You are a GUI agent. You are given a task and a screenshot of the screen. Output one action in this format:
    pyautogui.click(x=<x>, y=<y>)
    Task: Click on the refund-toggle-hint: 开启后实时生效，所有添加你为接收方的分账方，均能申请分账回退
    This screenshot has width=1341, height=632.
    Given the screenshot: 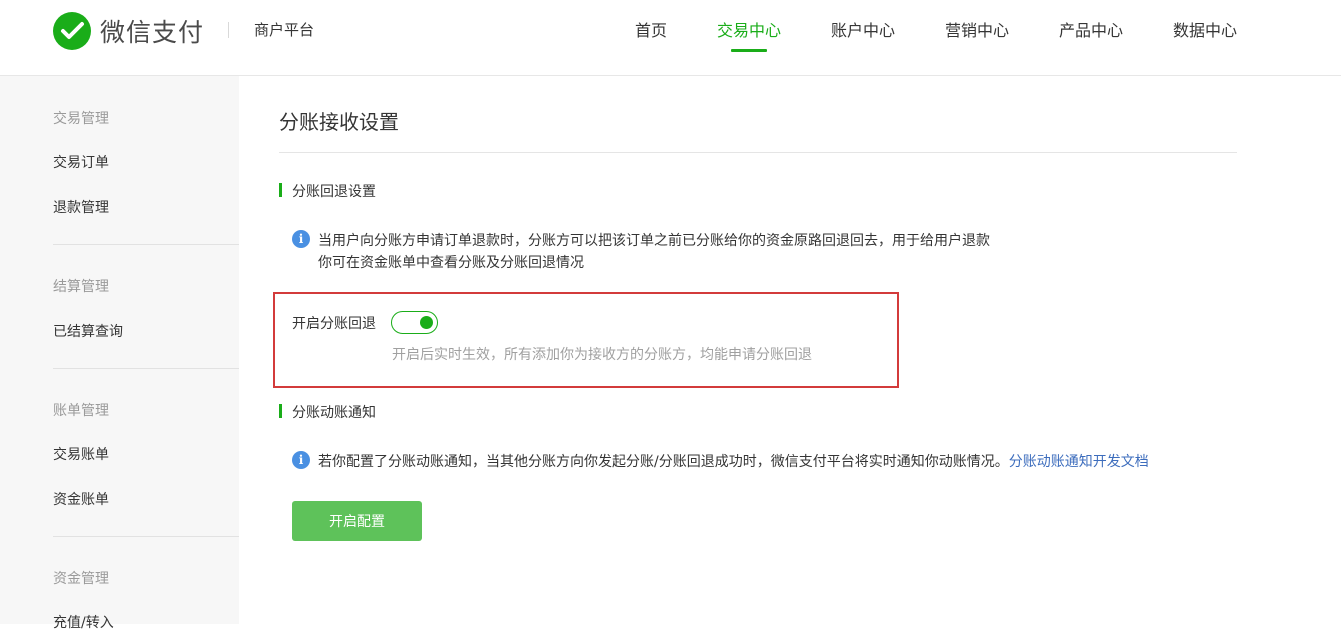 What is the action you would take?
    pyautogui.click(x=602, y=355)
    